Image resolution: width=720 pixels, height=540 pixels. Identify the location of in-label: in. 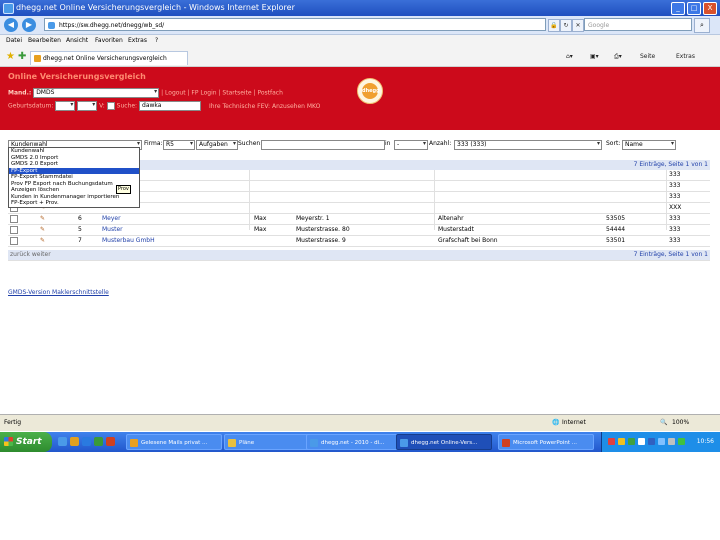
(388, 143).